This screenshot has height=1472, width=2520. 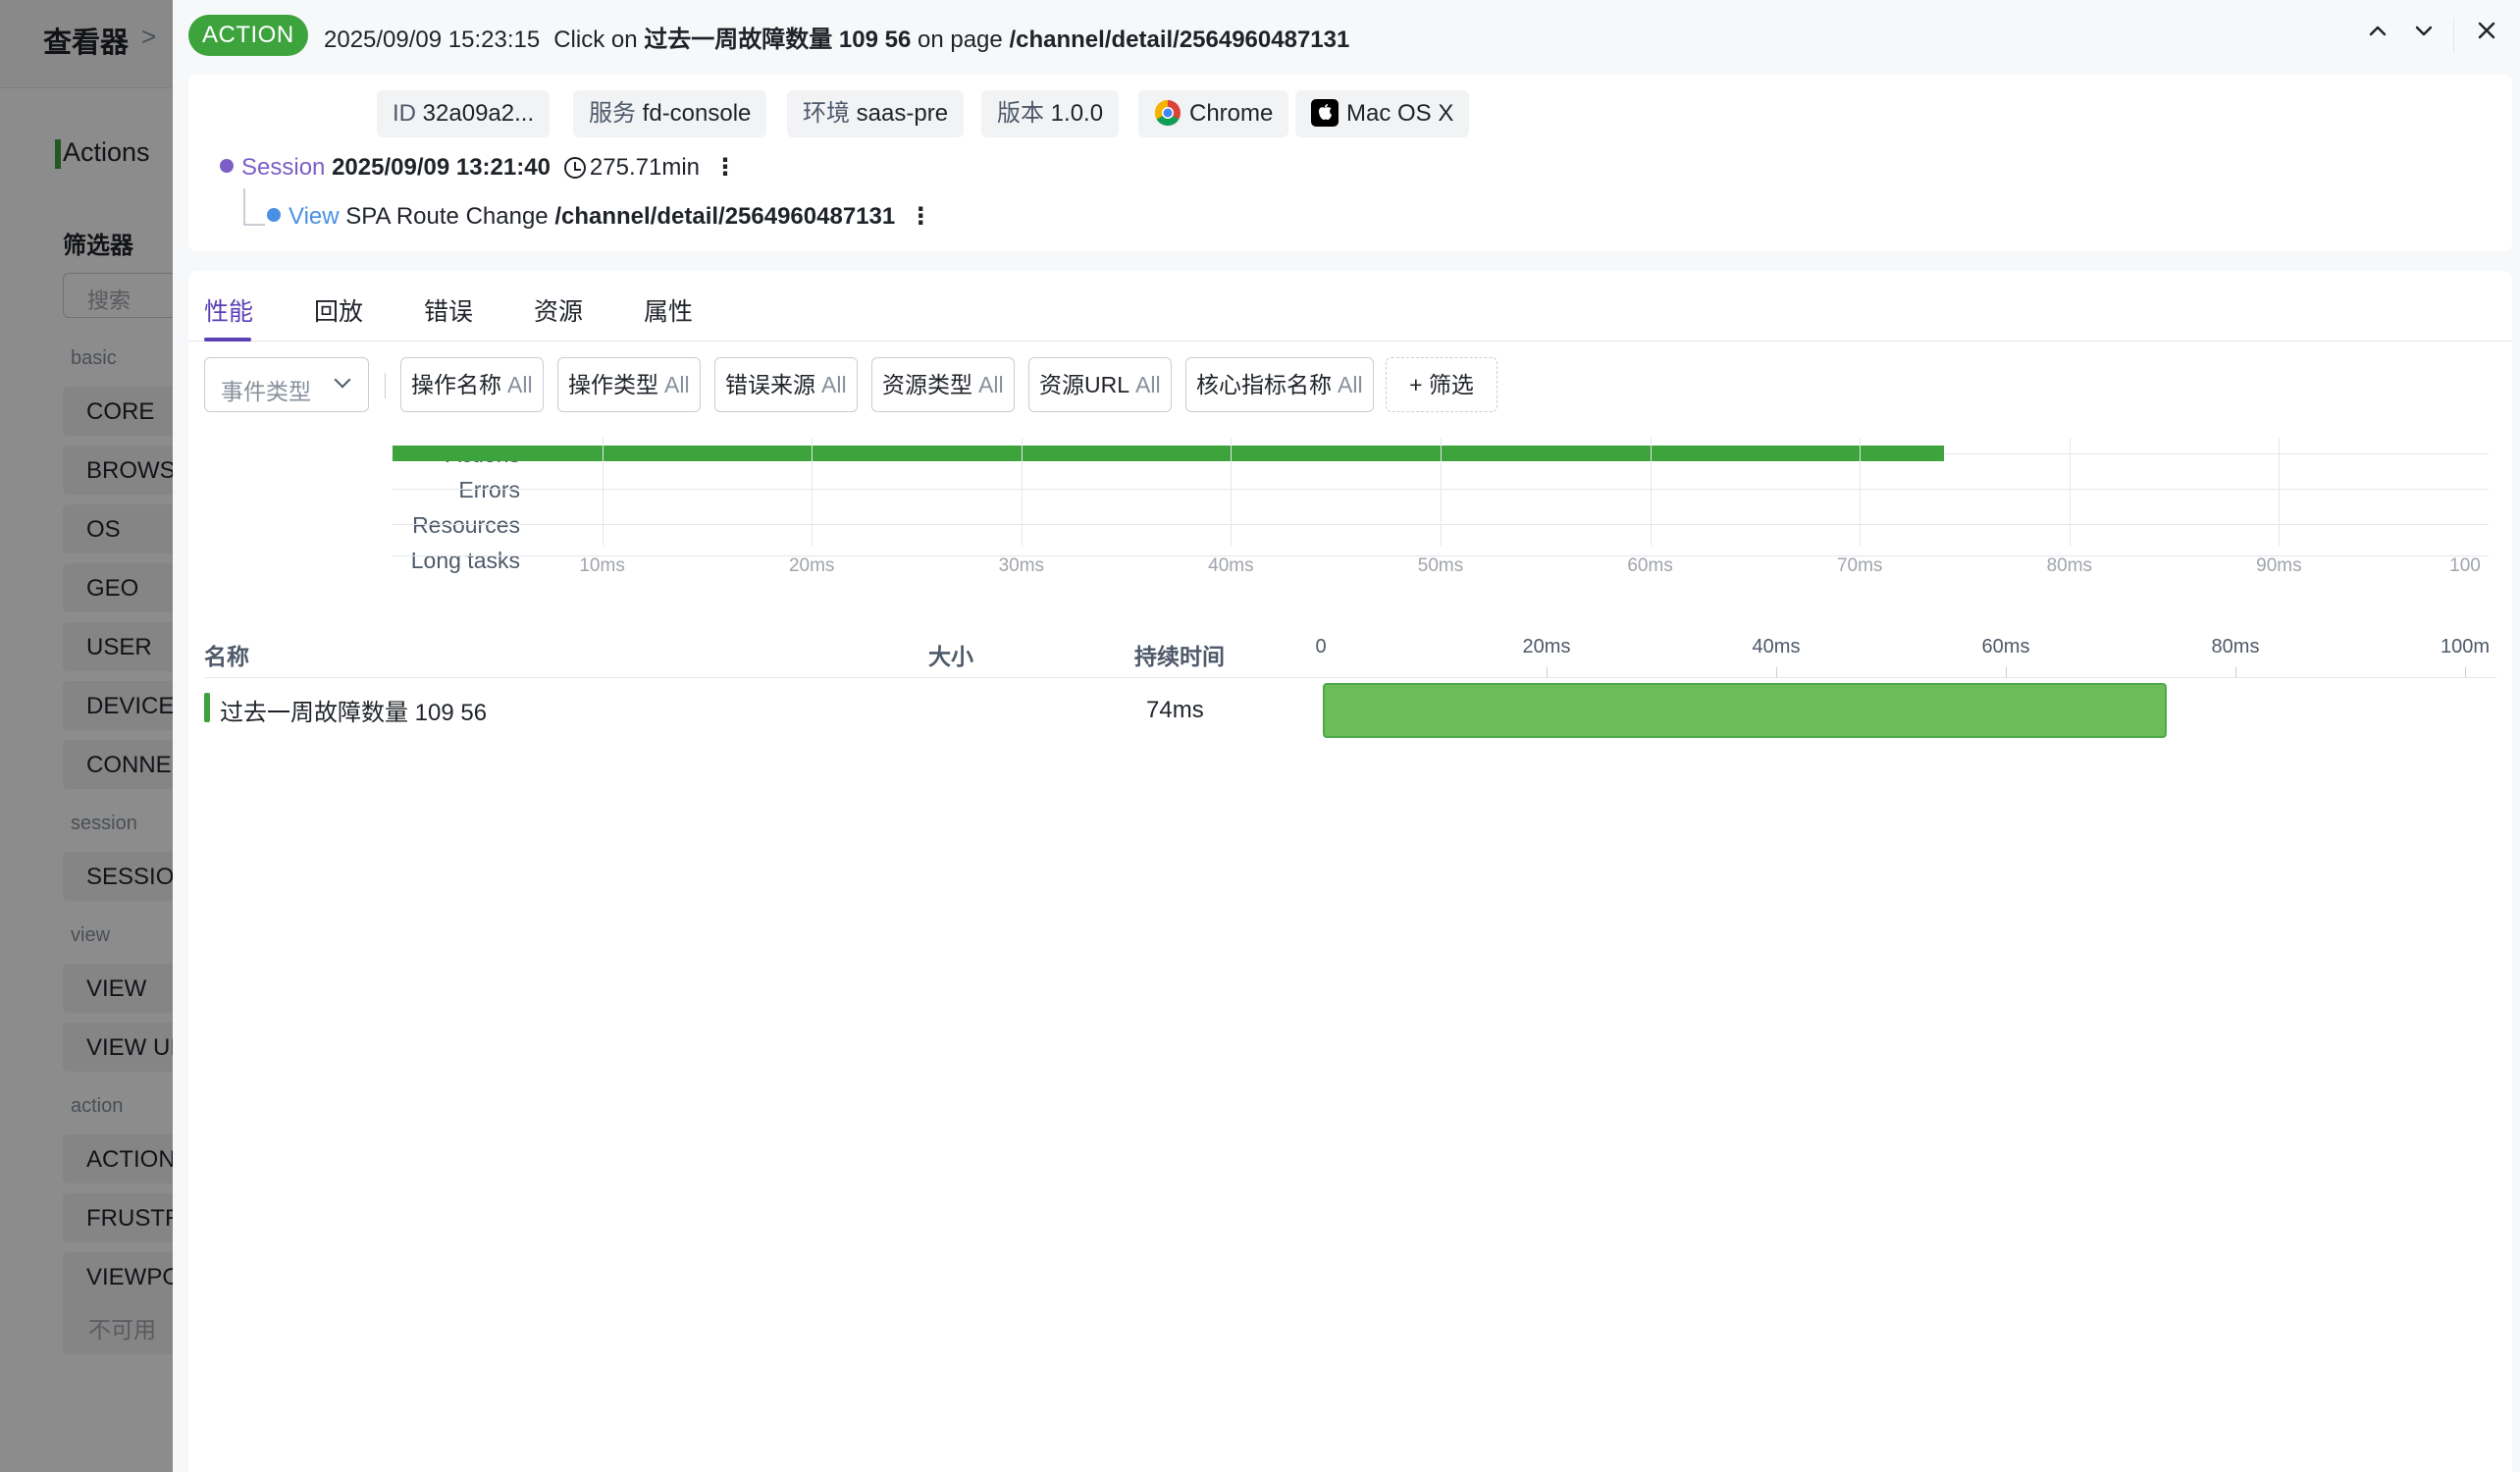 I want to click on chip-version-value: 1.0.0, so click(x=1077, y=113).